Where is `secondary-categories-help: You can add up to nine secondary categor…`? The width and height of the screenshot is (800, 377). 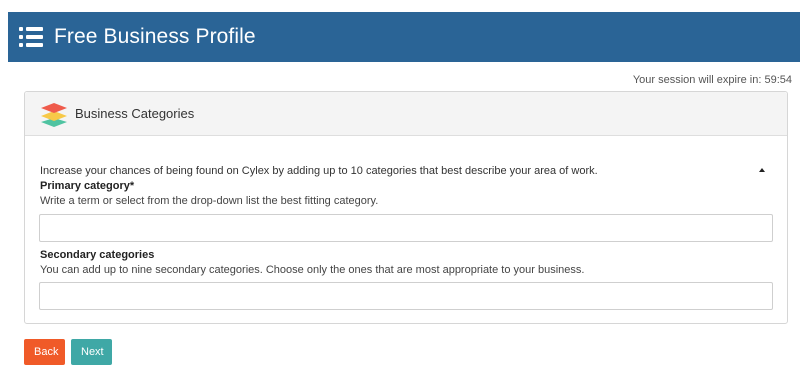
secondary-categories-help: You can add up to nine secondary categor… is located at coordinates (312, 270).